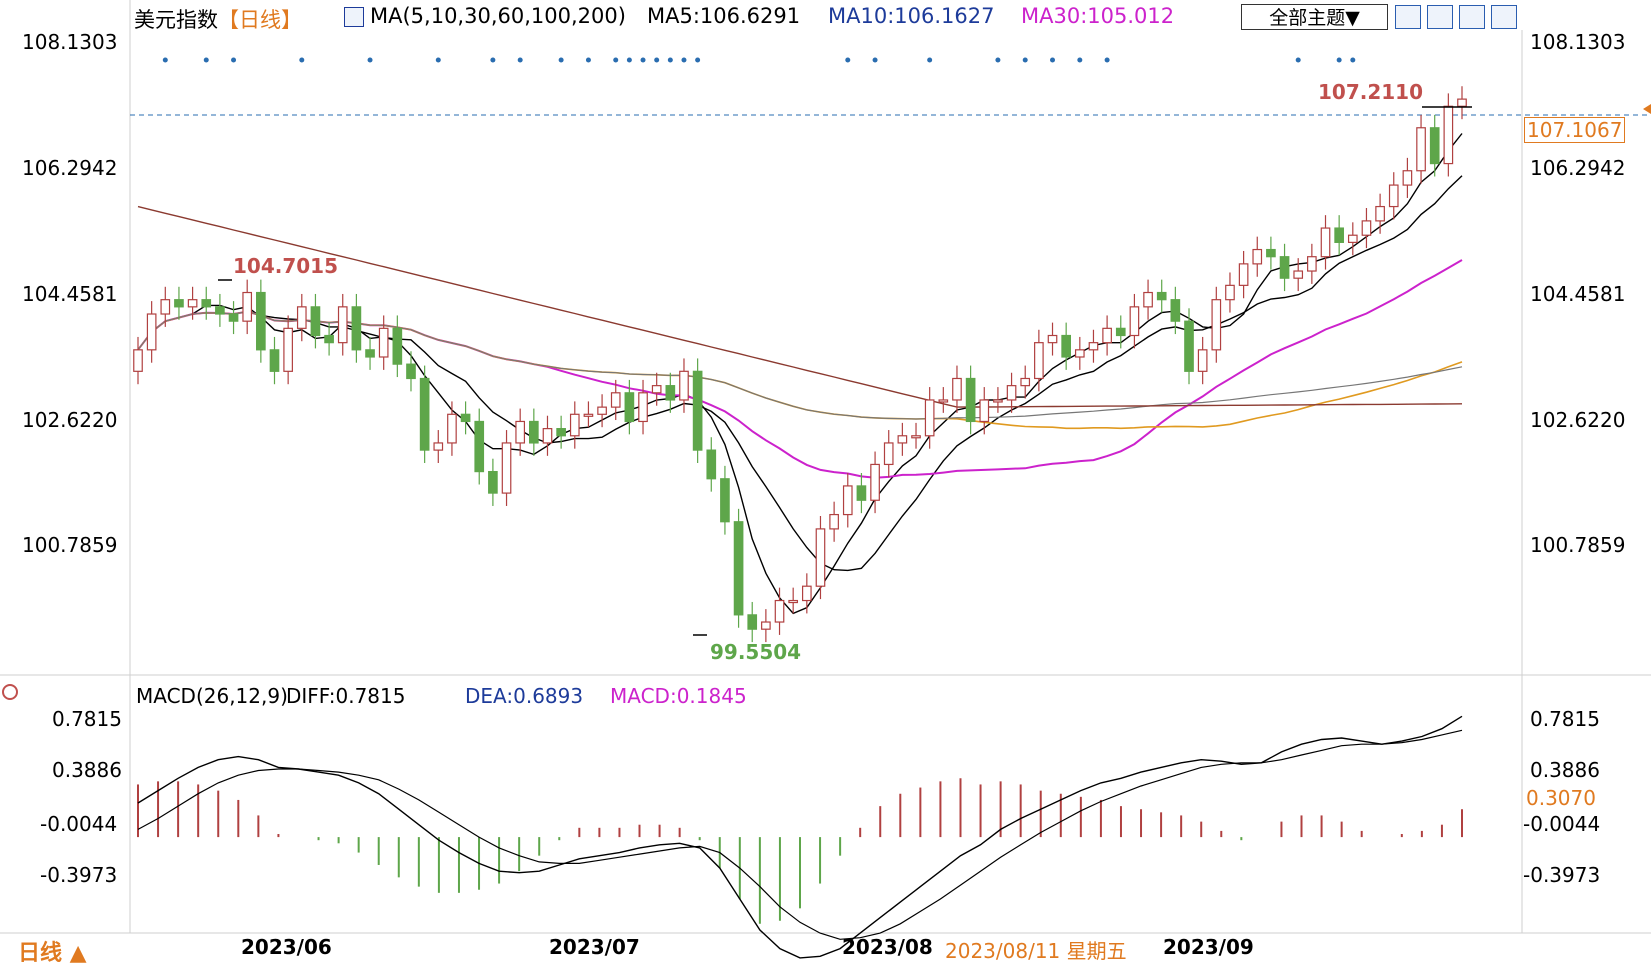 This screenshot has height=969, width=1651. I want to click on macd-tick-right: 0.7815, so click(1565, 719).